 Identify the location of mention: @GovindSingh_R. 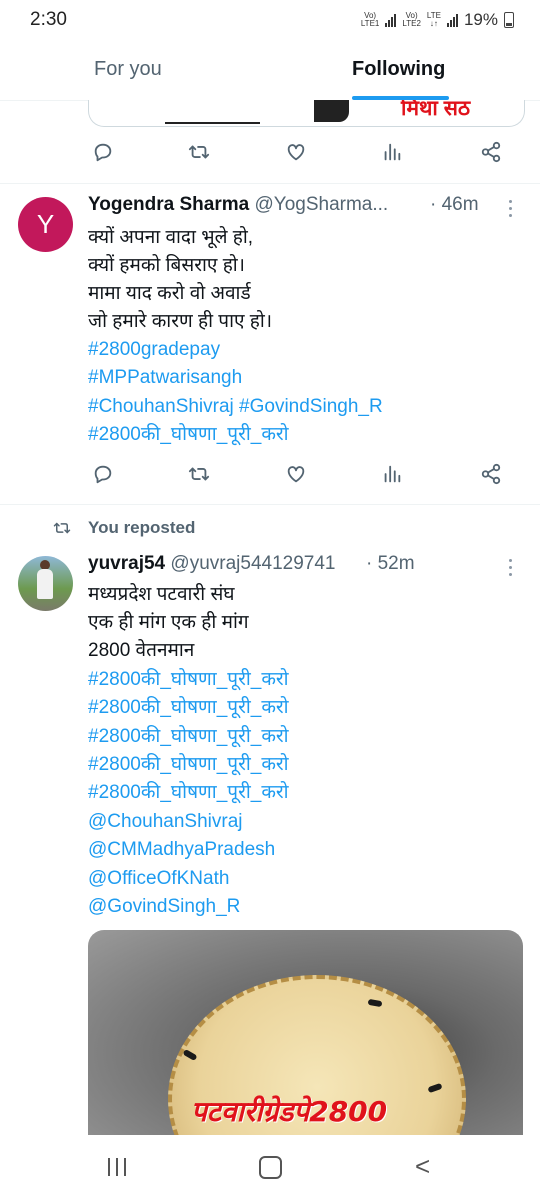
(164, 907).